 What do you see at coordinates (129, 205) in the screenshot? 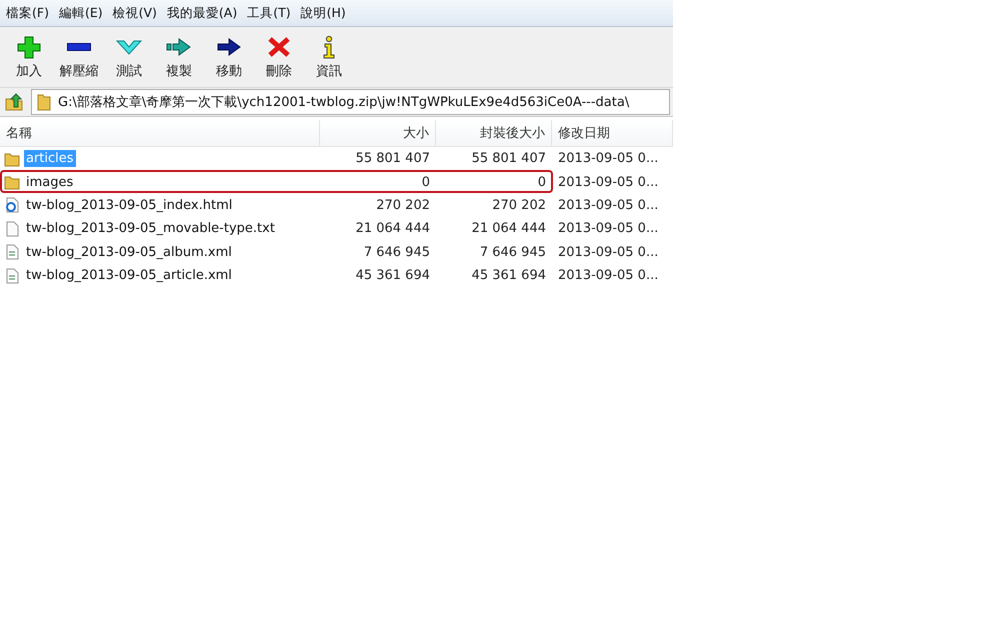
I see `file-name: tw-blog_2013-09-05_index.html` at bounding box center [129, 205].